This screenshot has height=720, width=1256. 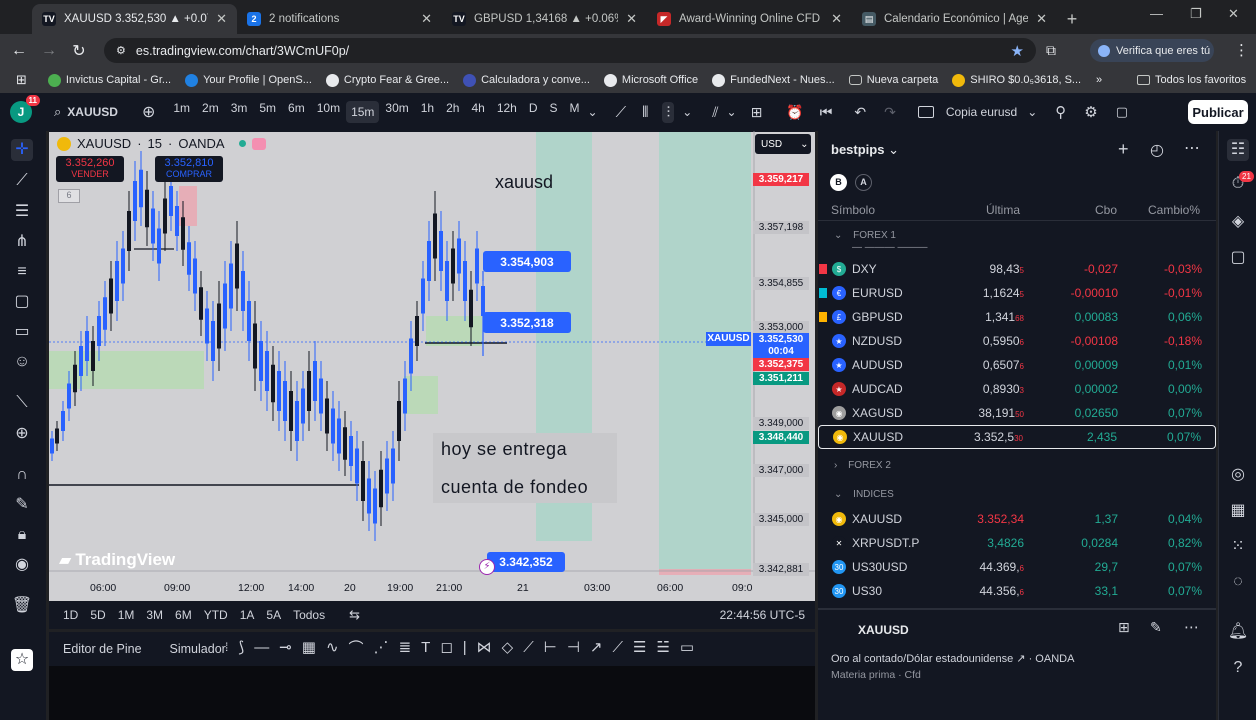 I want to click on more-options-icon: ⋯, so click(x=1192, y=148).